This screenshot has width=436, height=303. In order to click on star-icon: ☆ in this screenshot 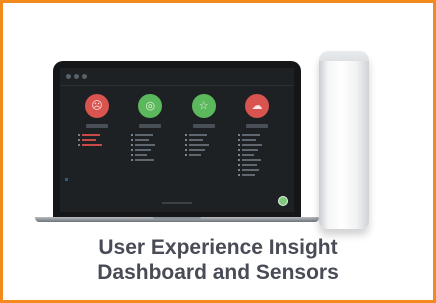, I will do `click(203, 106)`.